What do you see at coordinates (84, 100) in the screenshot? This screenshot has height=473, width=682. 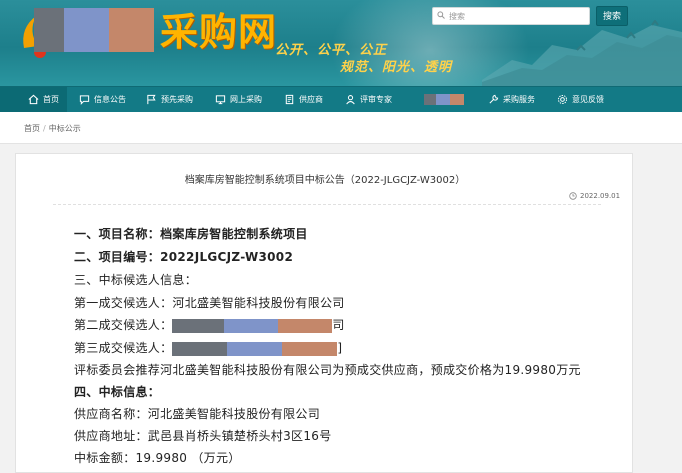 I see `chat-icon` at bounding box center [84, 100].